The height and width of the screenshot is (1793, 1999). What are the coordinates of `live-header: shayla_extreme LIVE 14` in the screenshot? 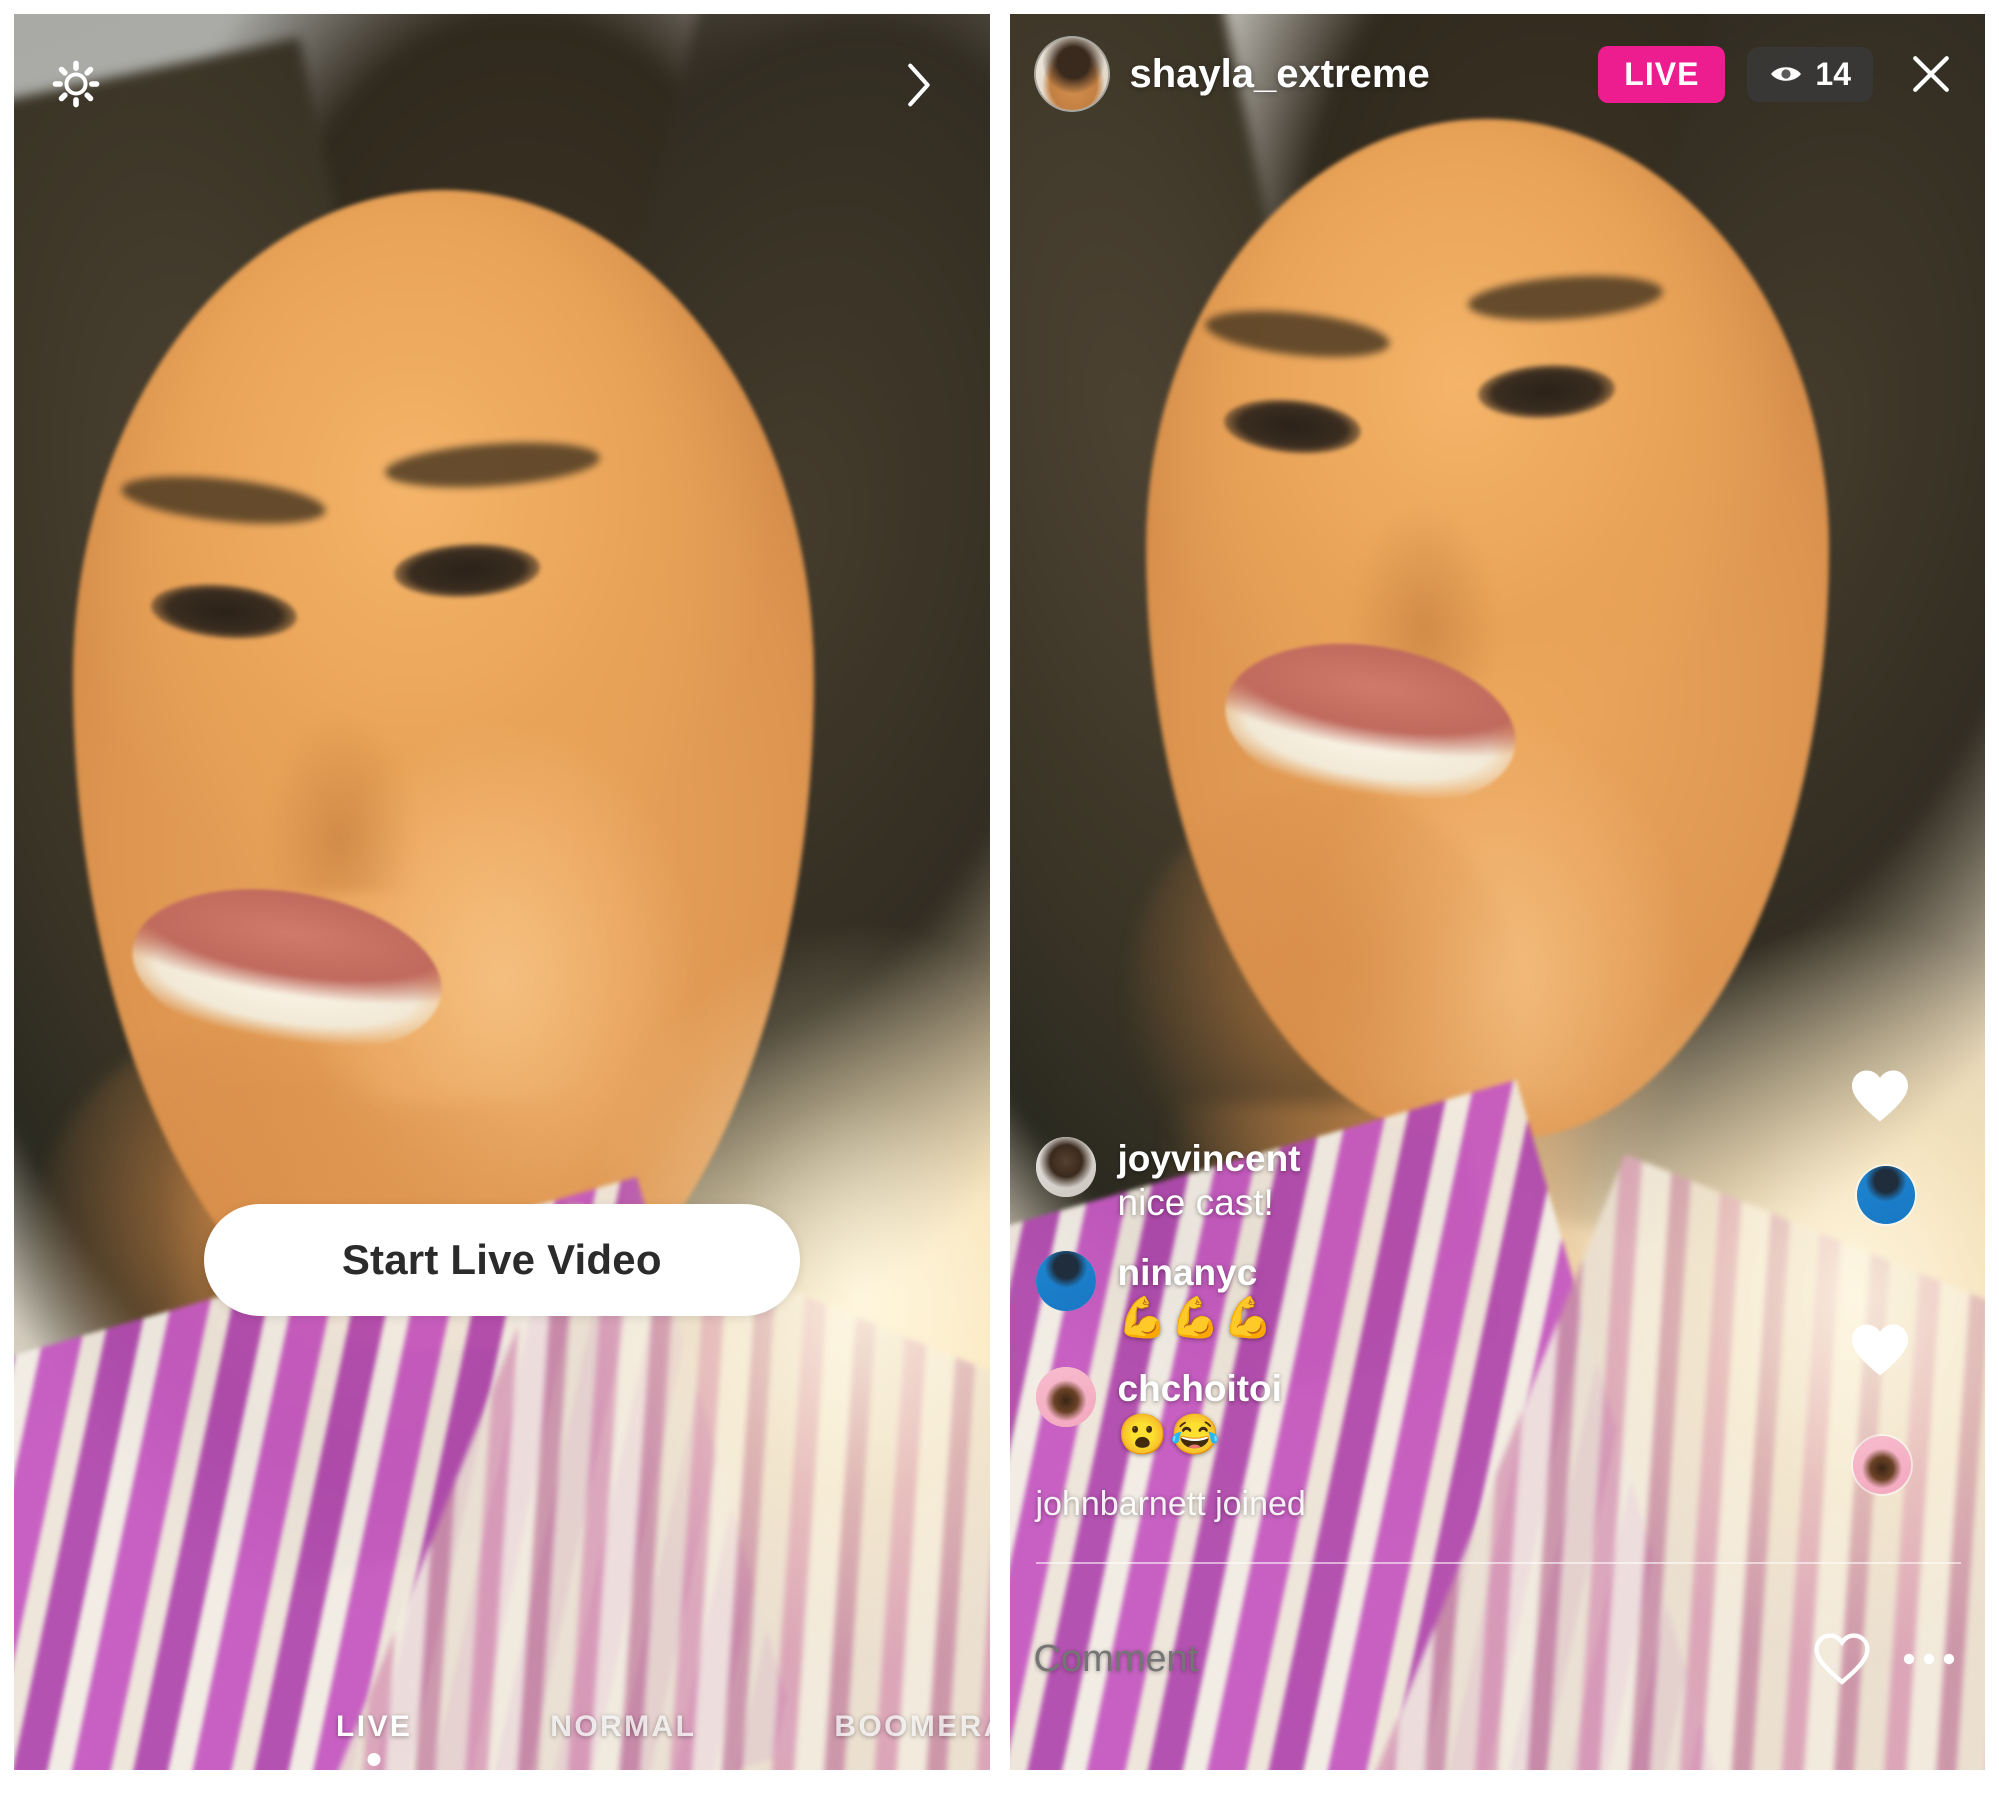 It's located at (1498, 74).